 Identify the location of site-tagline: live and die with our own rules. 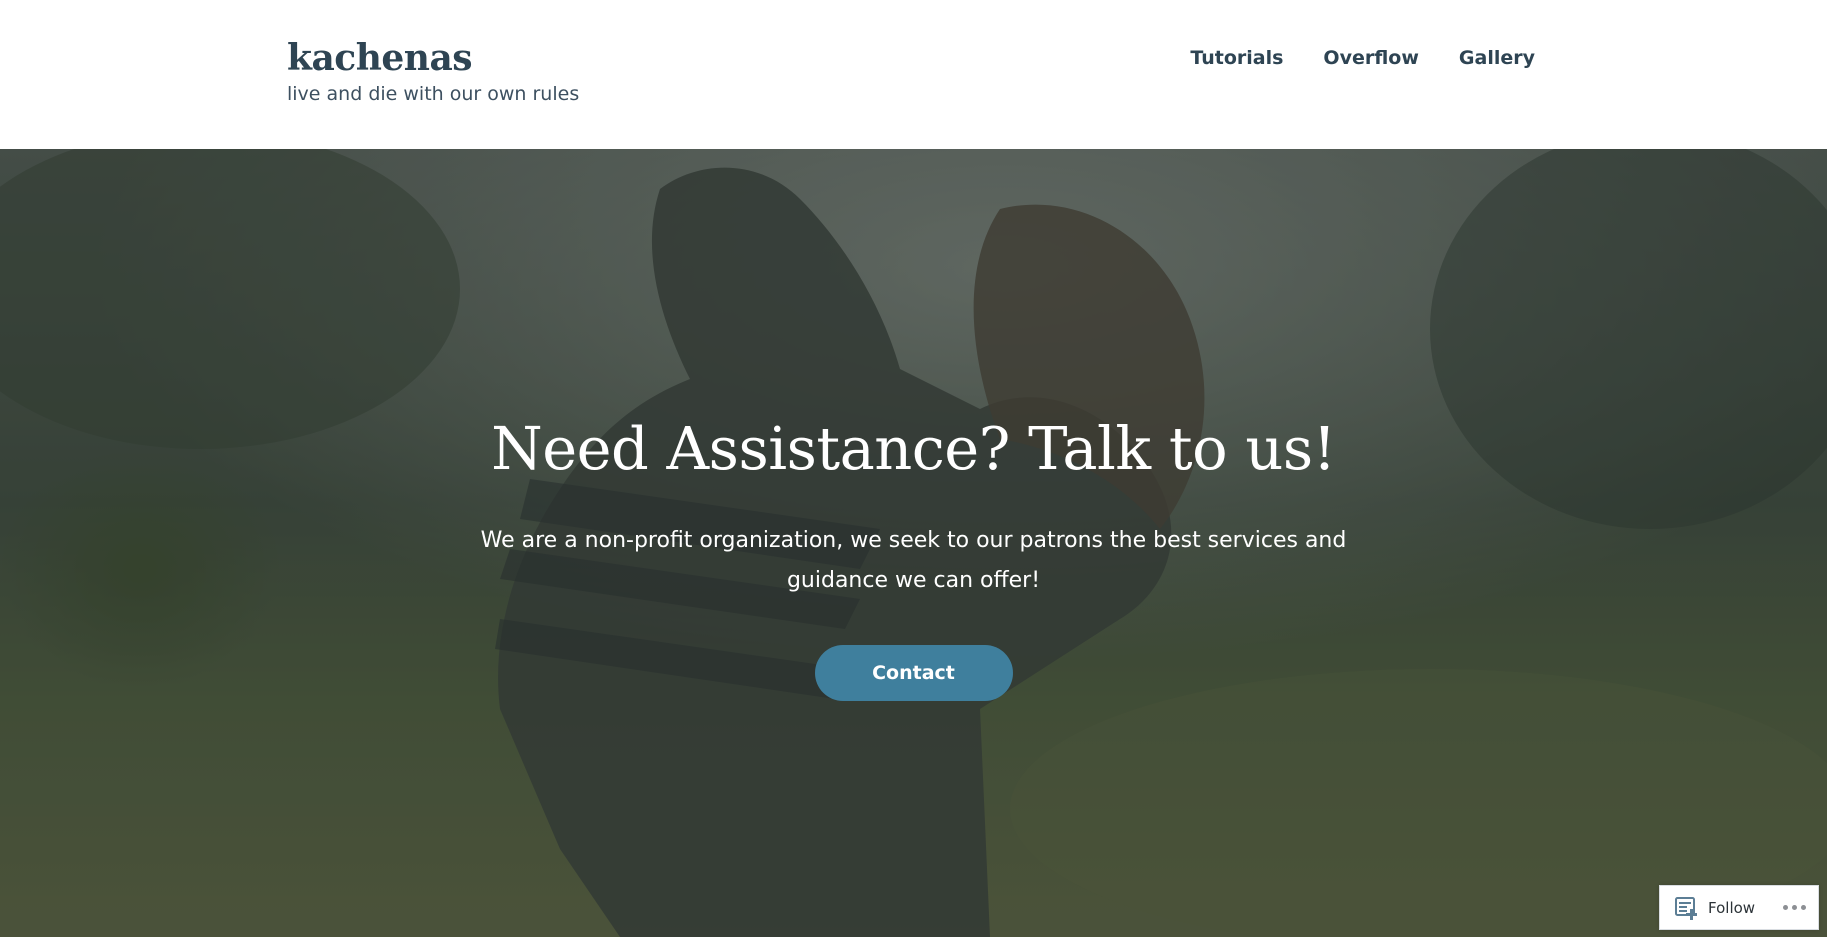
(433, 94).